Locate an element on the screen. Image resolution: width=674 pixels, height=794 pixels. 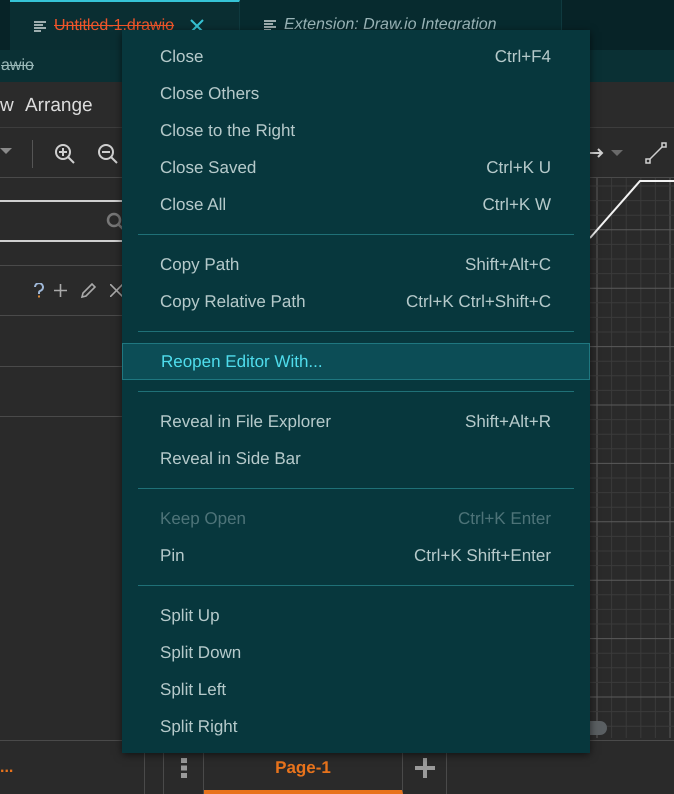
line-icon is located at coordinates (656, 153).